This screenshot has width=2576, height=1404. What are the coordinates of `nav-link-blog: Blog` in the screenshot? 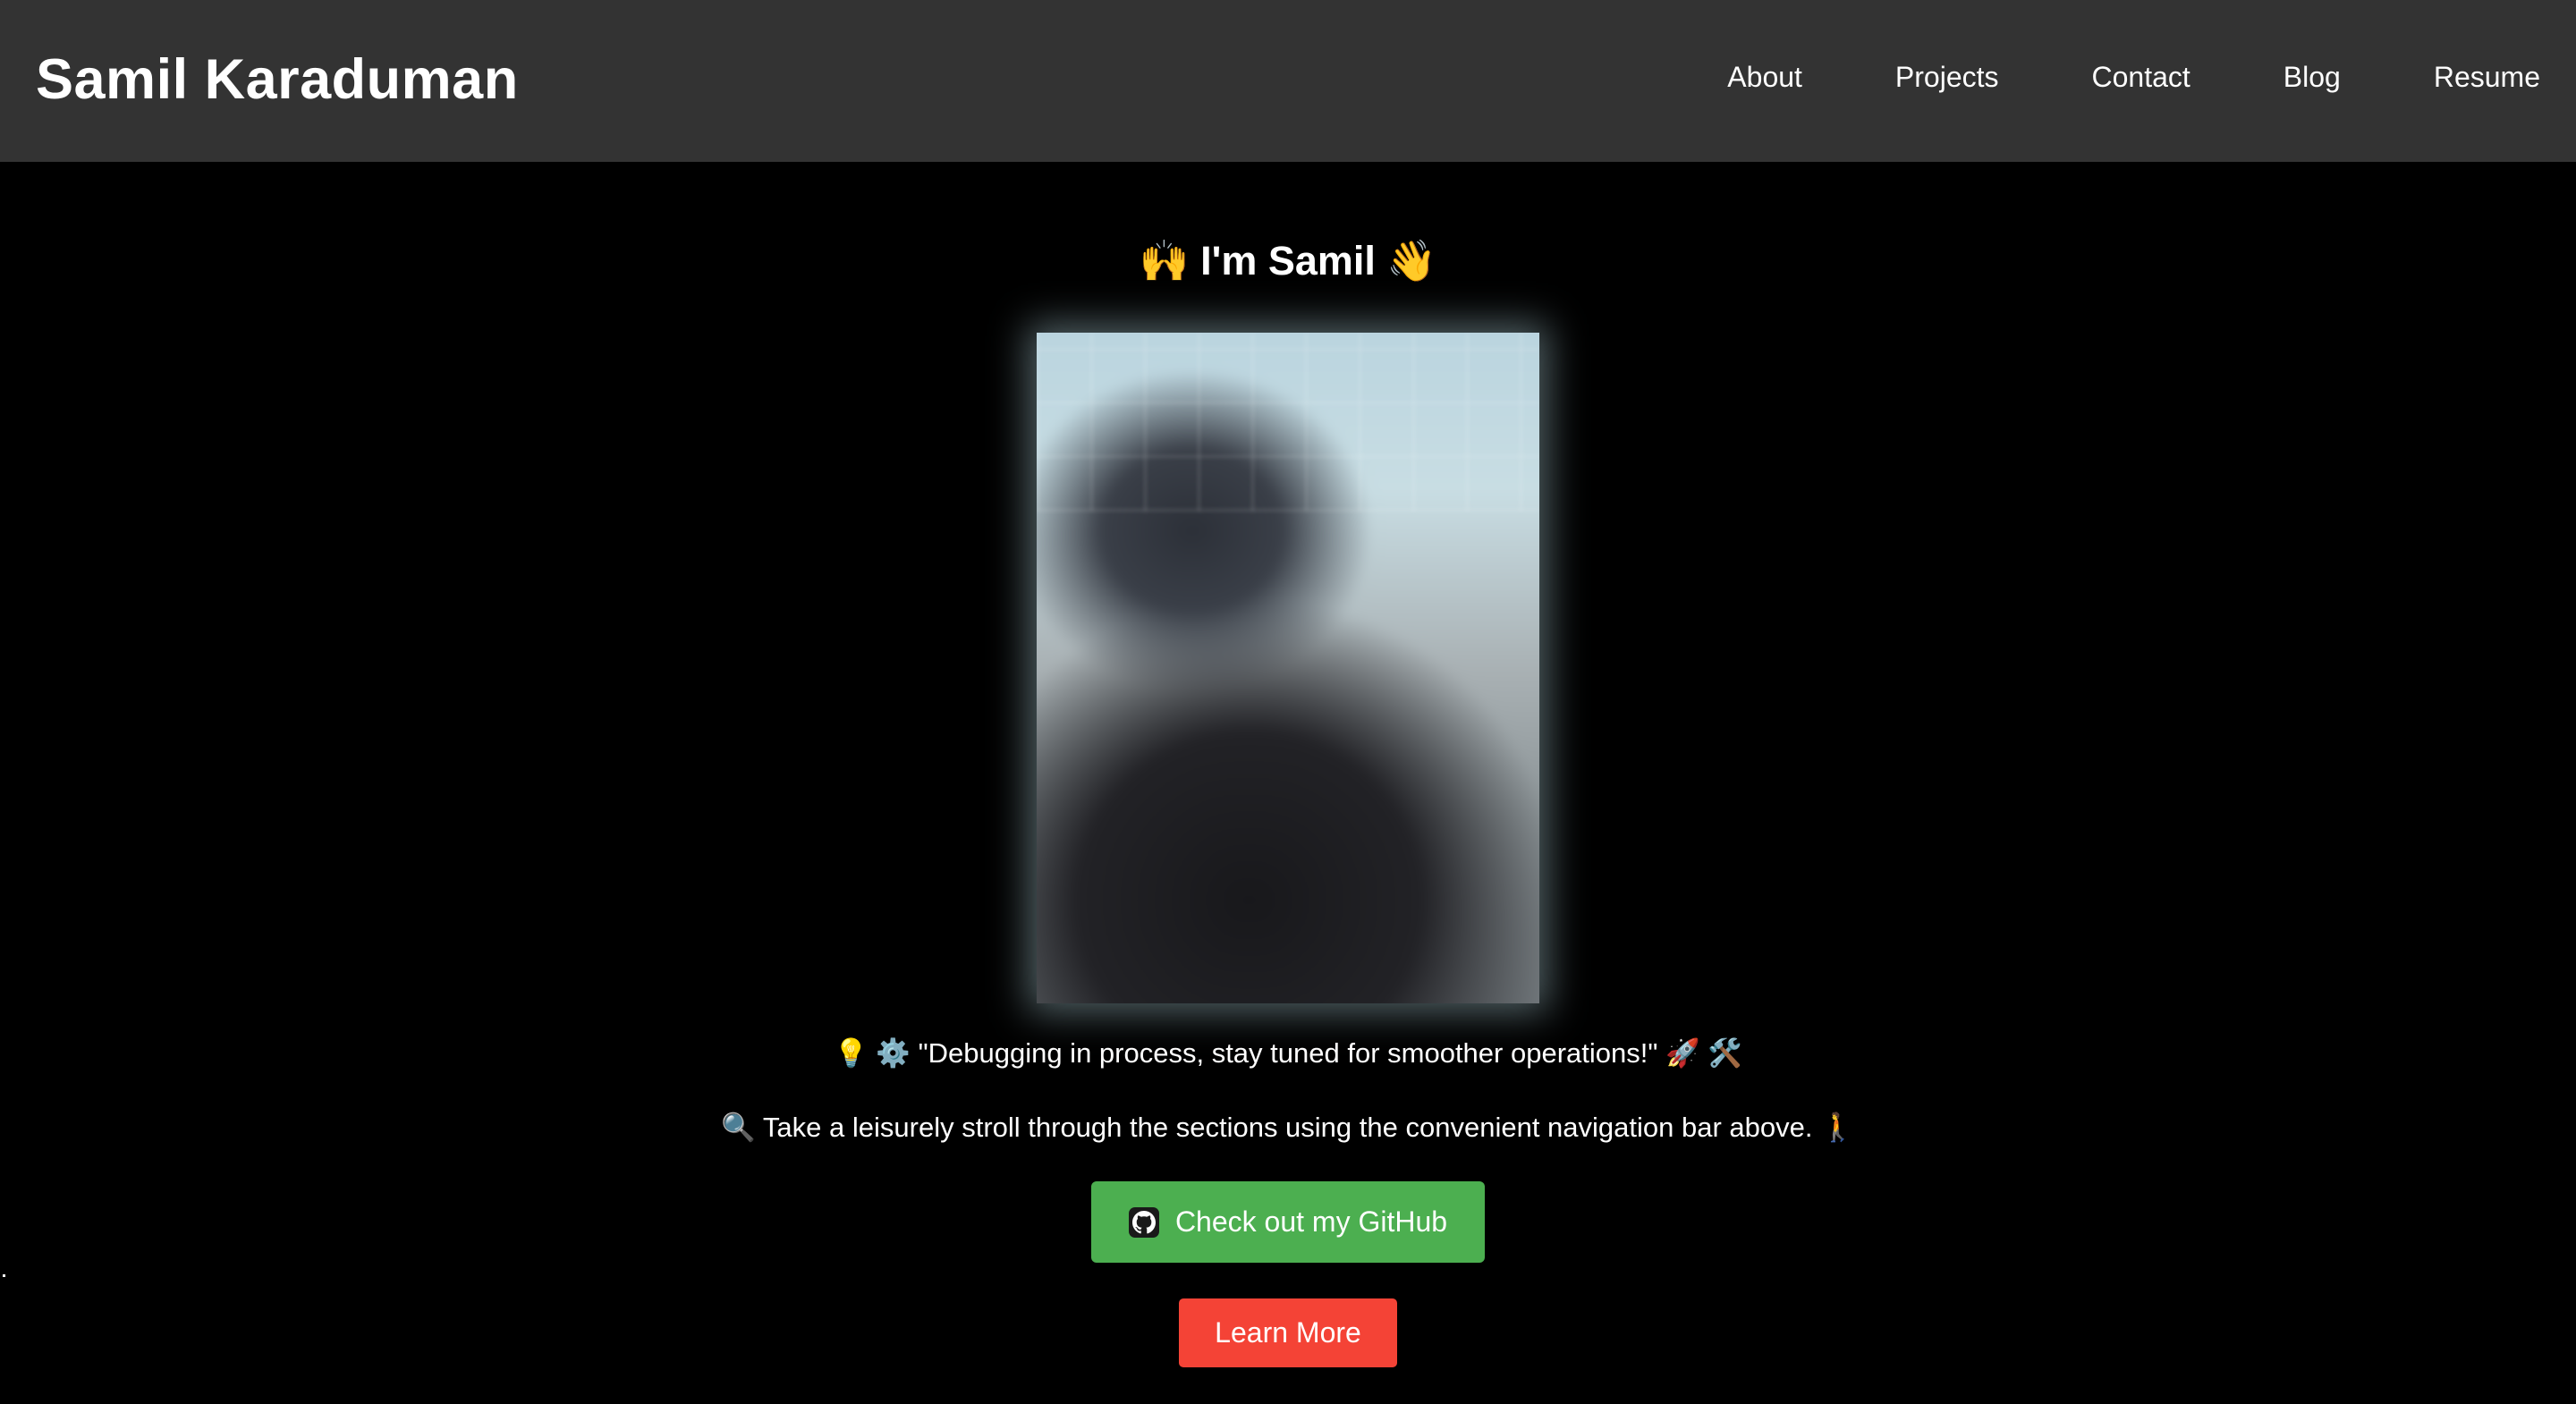 It's located at (2312, 78).